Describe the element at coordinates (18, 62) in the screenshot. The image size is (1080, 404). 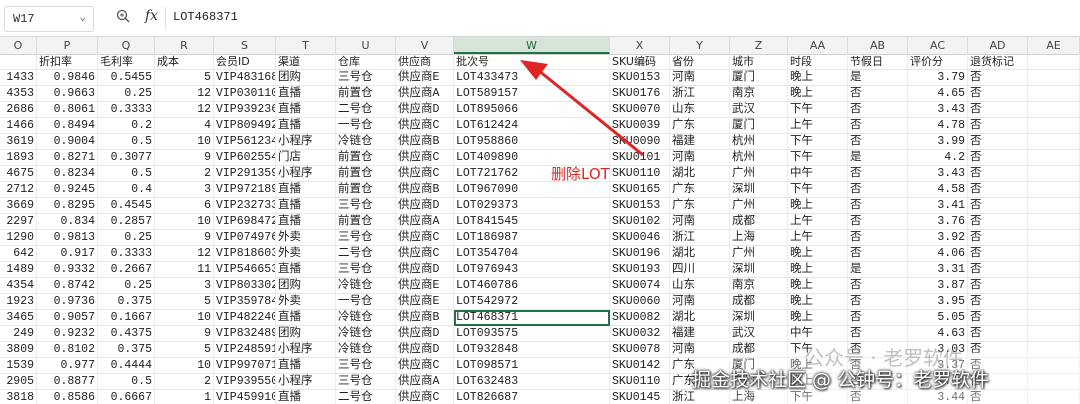
I see `field-header-cell` at that location.